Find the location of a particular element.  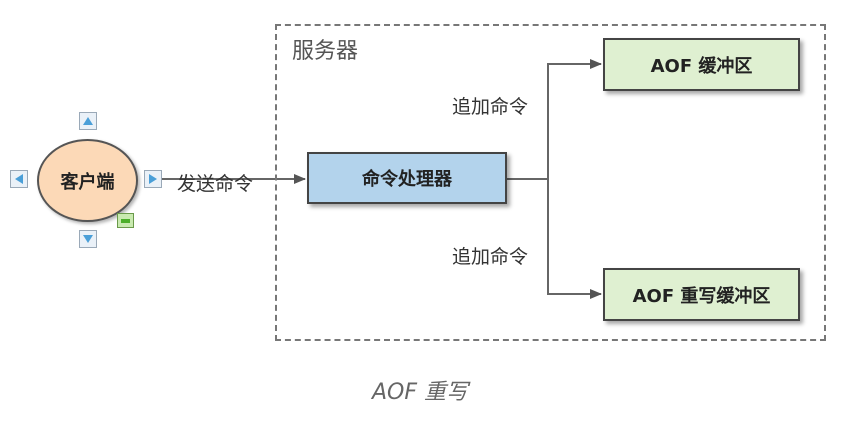

collapse-handle is located at coordinates (125, 220).